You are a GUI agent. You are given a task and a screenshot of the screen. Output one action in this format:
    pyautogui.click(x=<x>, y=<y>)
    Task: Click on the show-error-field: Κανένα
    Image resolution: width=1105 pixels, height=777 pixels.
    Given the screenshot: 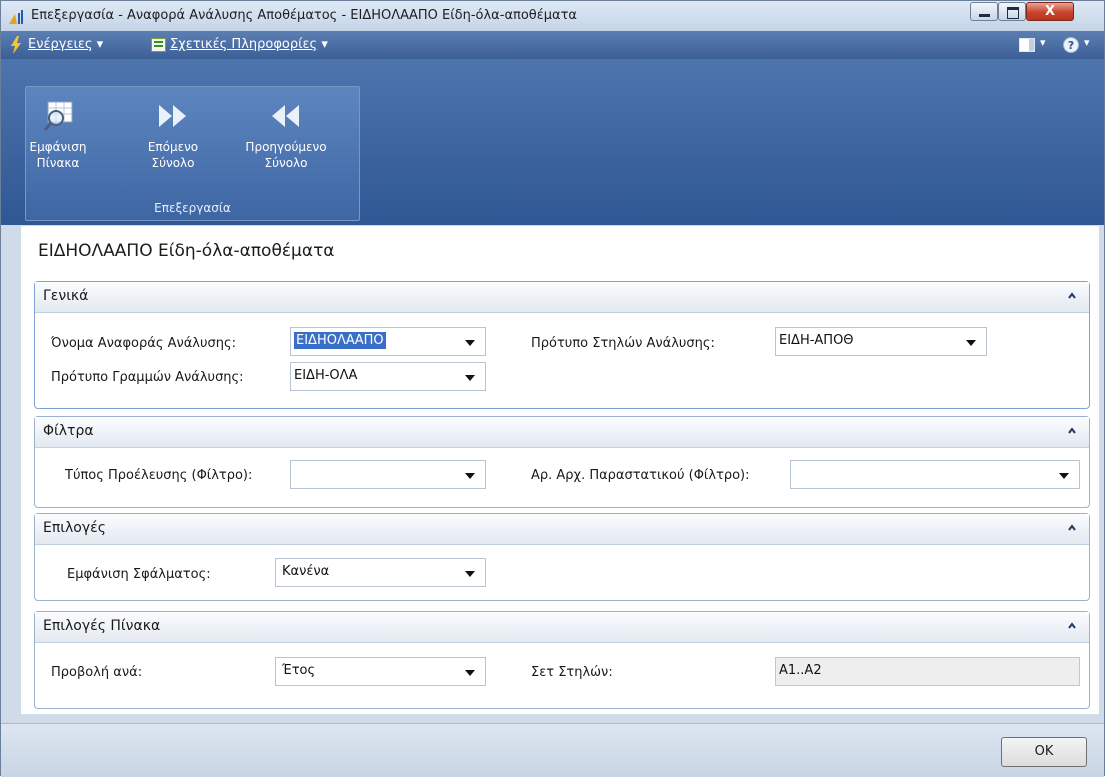 What is the action you would take?
    pyautogui.click(x=380, y=572)
    